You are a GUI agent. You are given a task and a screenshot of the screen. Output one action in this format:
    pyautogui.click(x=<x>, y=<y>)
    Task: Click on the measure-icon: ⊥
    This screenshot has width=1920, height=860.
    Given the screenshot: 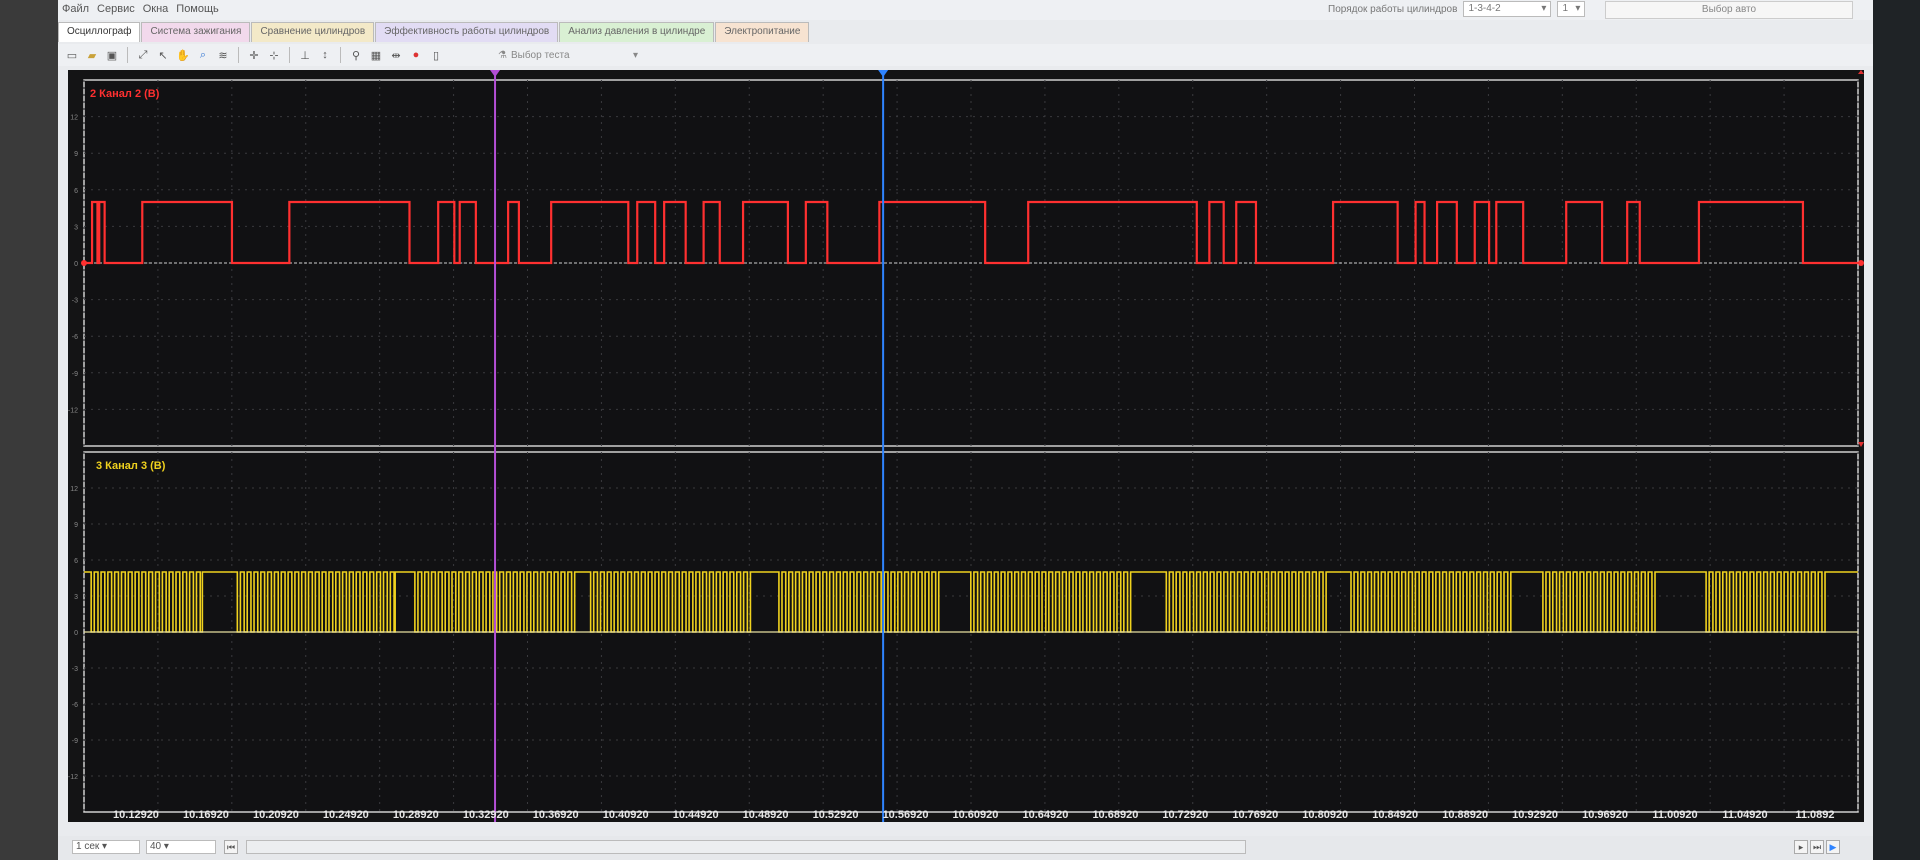 What is the action you would take?
    pyautogui.click(x=305, y=55)
    